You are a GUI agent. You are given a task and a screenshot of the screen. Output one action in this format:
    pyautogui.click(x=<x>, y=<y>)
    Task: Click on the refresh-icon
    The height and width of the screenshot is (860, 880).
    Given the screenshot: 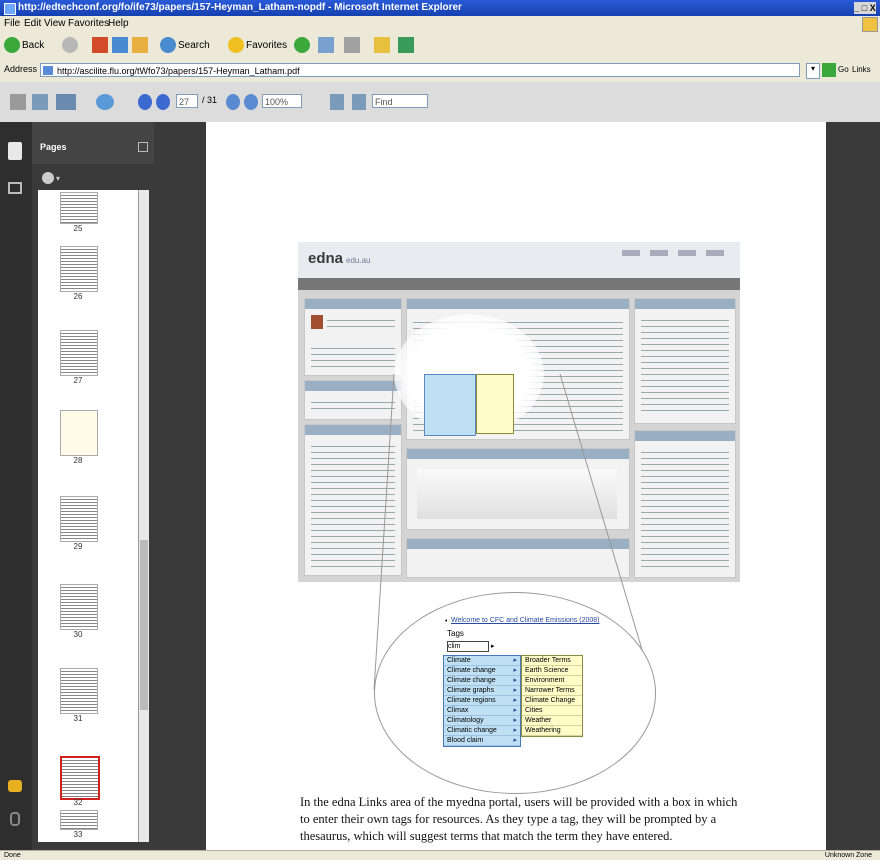 What is the action you would take?
    pyautogui.click(x=120, y=45)
    